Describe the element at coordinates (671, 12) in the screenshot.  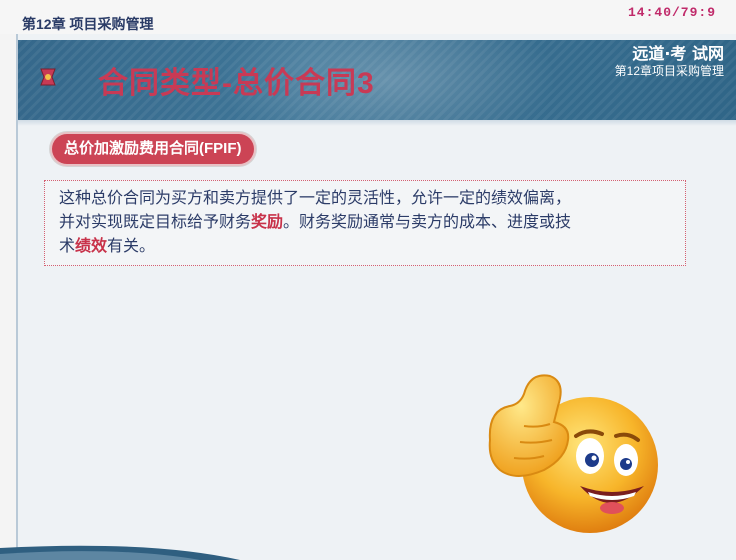
I see `video-timestamp: 14:40/79:9` at that location.